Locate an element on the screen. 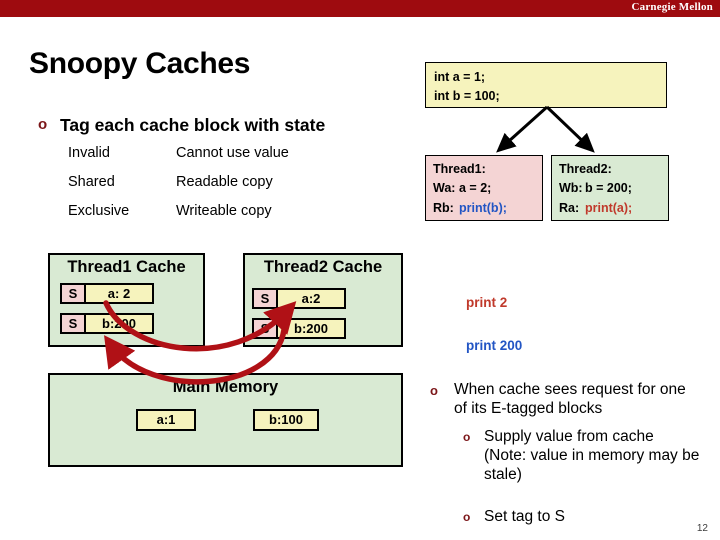  thread2-op-1-code: b = 200; is located at coordinates (608, 188).